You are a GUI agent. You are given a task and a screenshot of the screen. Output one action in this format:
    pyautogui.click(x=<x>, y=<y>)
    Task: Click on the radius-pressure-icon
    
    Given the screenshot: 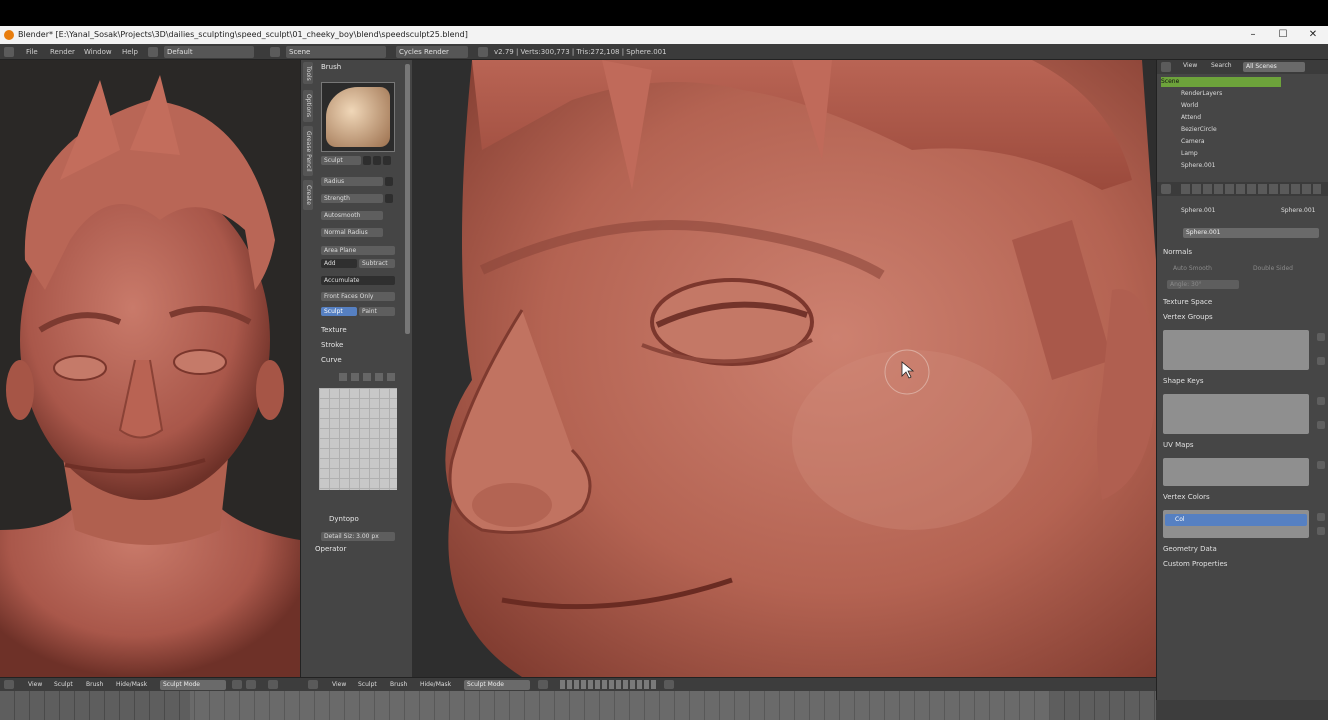 What is the action you would take?
    pyautogui.click(x=389, y=181)
    